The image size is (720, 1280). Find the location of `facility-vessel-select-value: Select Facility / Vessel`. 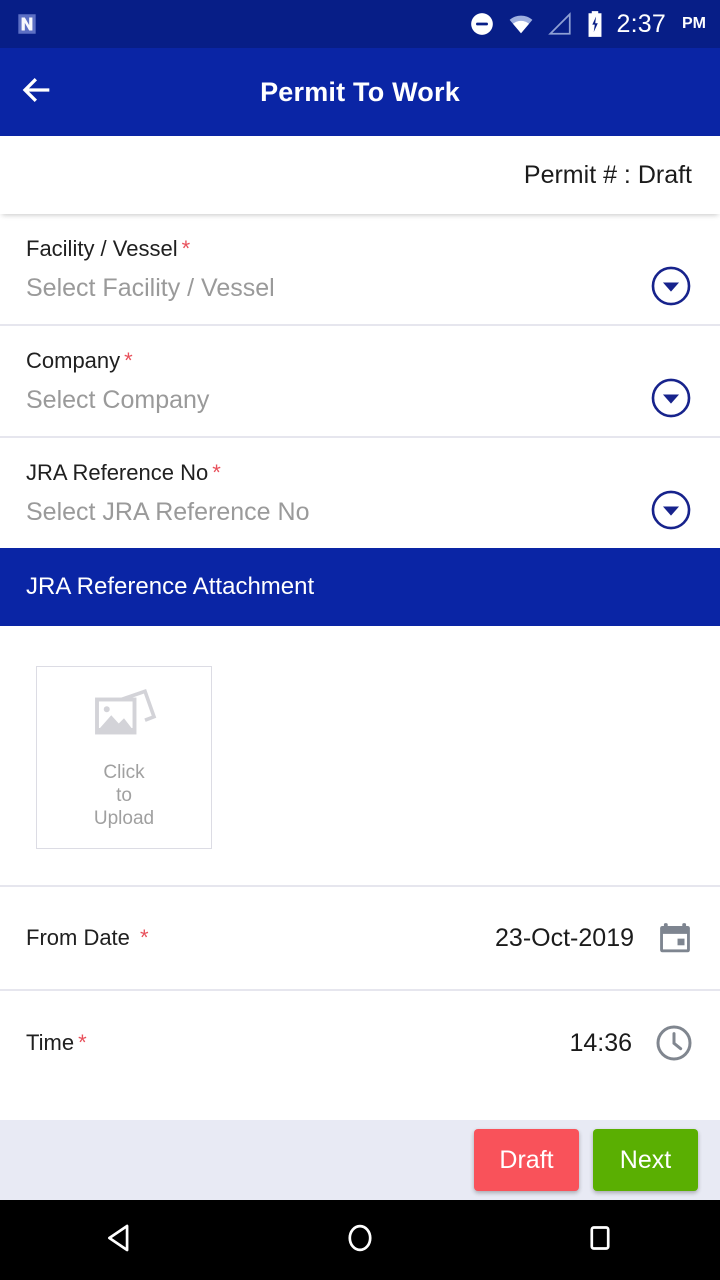

facility-vessel-select-value: Select Facility / Vessel is located at coordinates (150, 287).